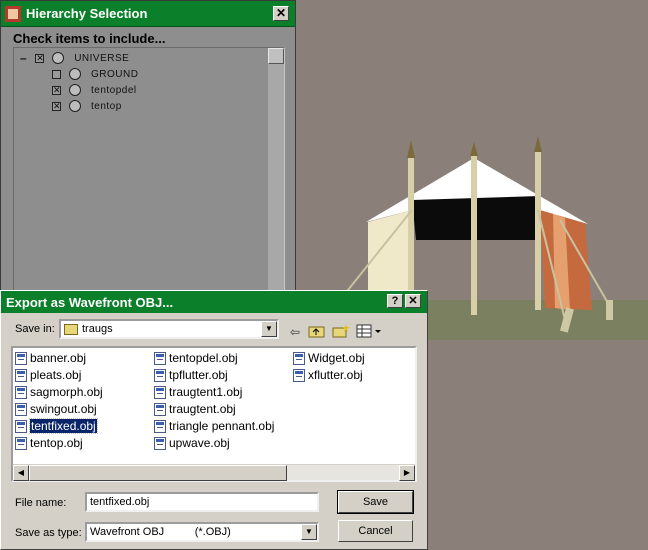  Describe the element at coordinates (13, 13) in the screenshot. I see `app-icon` at that location.